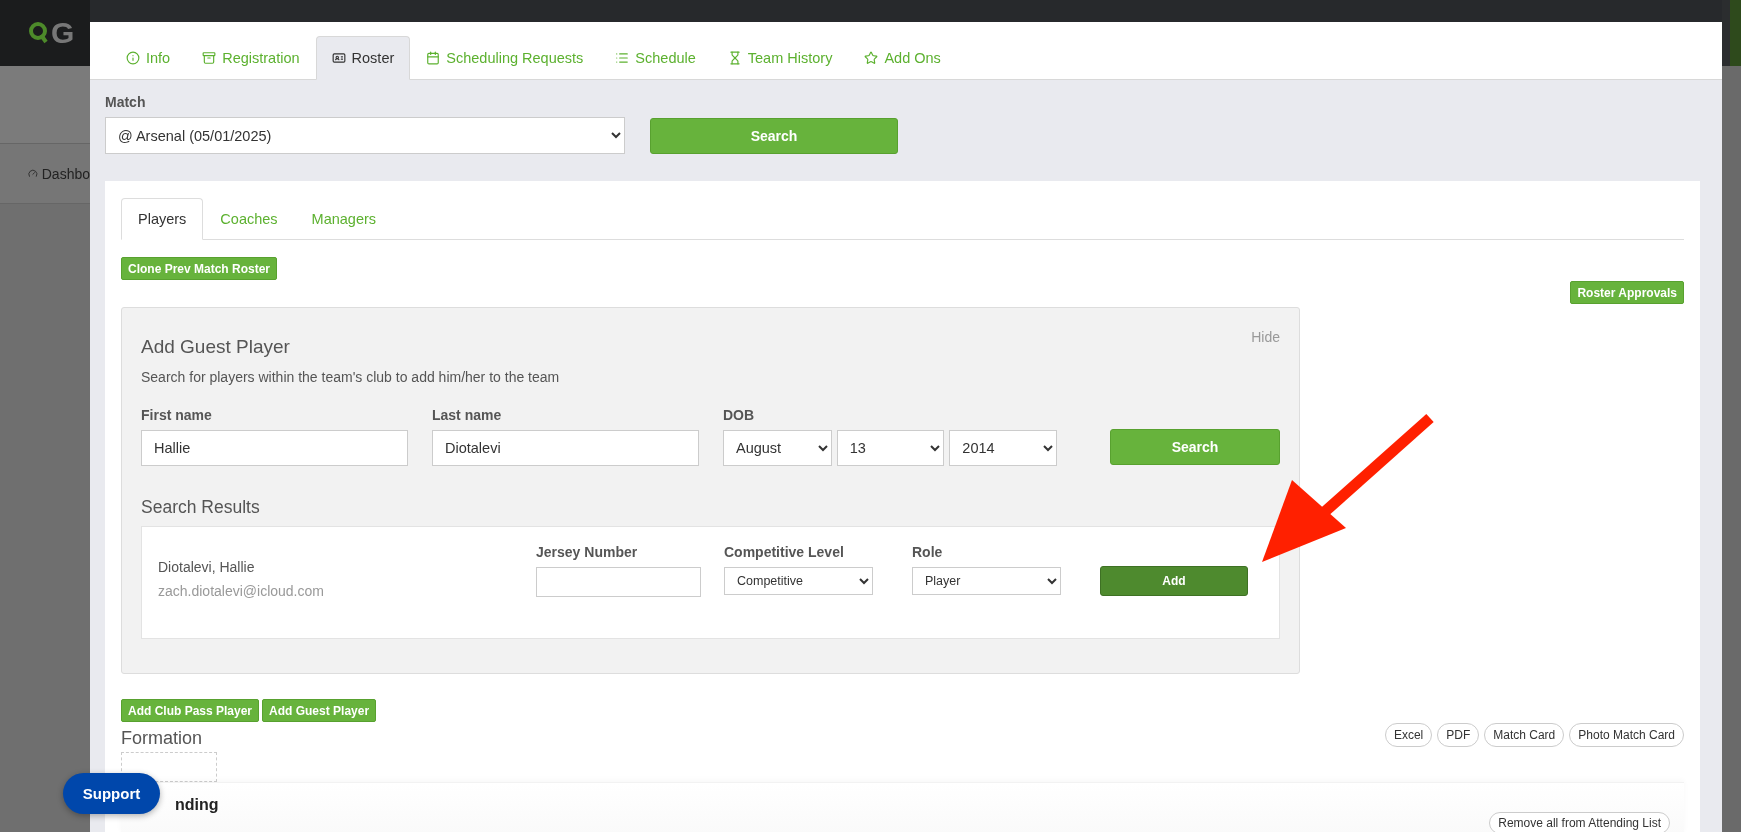 The image size is (1741, 832). I want to click on add-button: Add, so click(1174, 581).